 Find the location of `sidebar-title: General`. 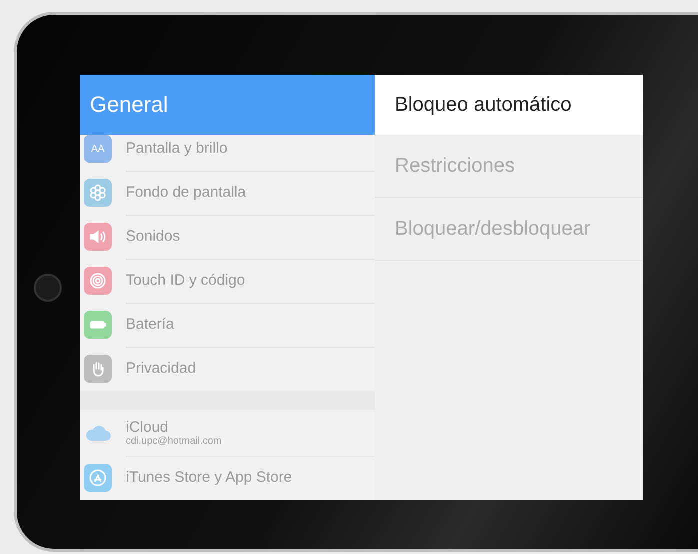

sidebar-title: General is located at coordinates (227, 105).